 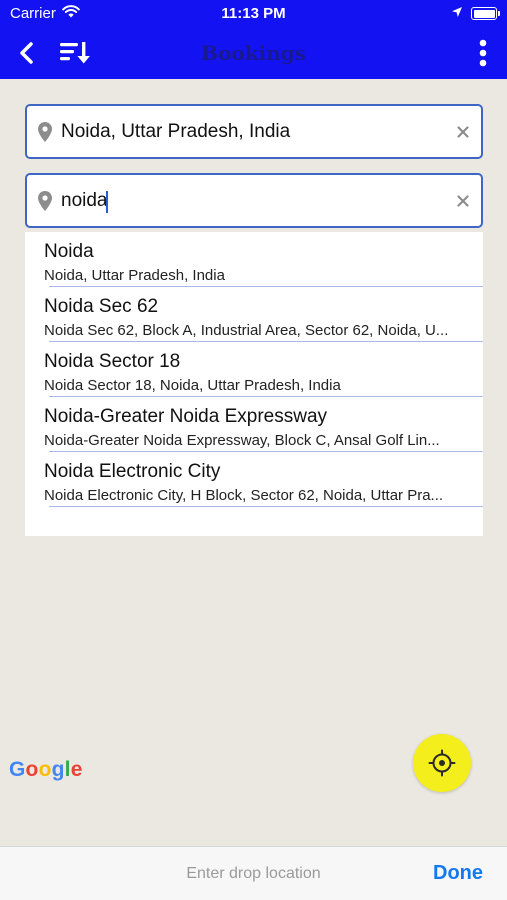 I want to click on more-vertical-icon, so click(x=483, y=53).